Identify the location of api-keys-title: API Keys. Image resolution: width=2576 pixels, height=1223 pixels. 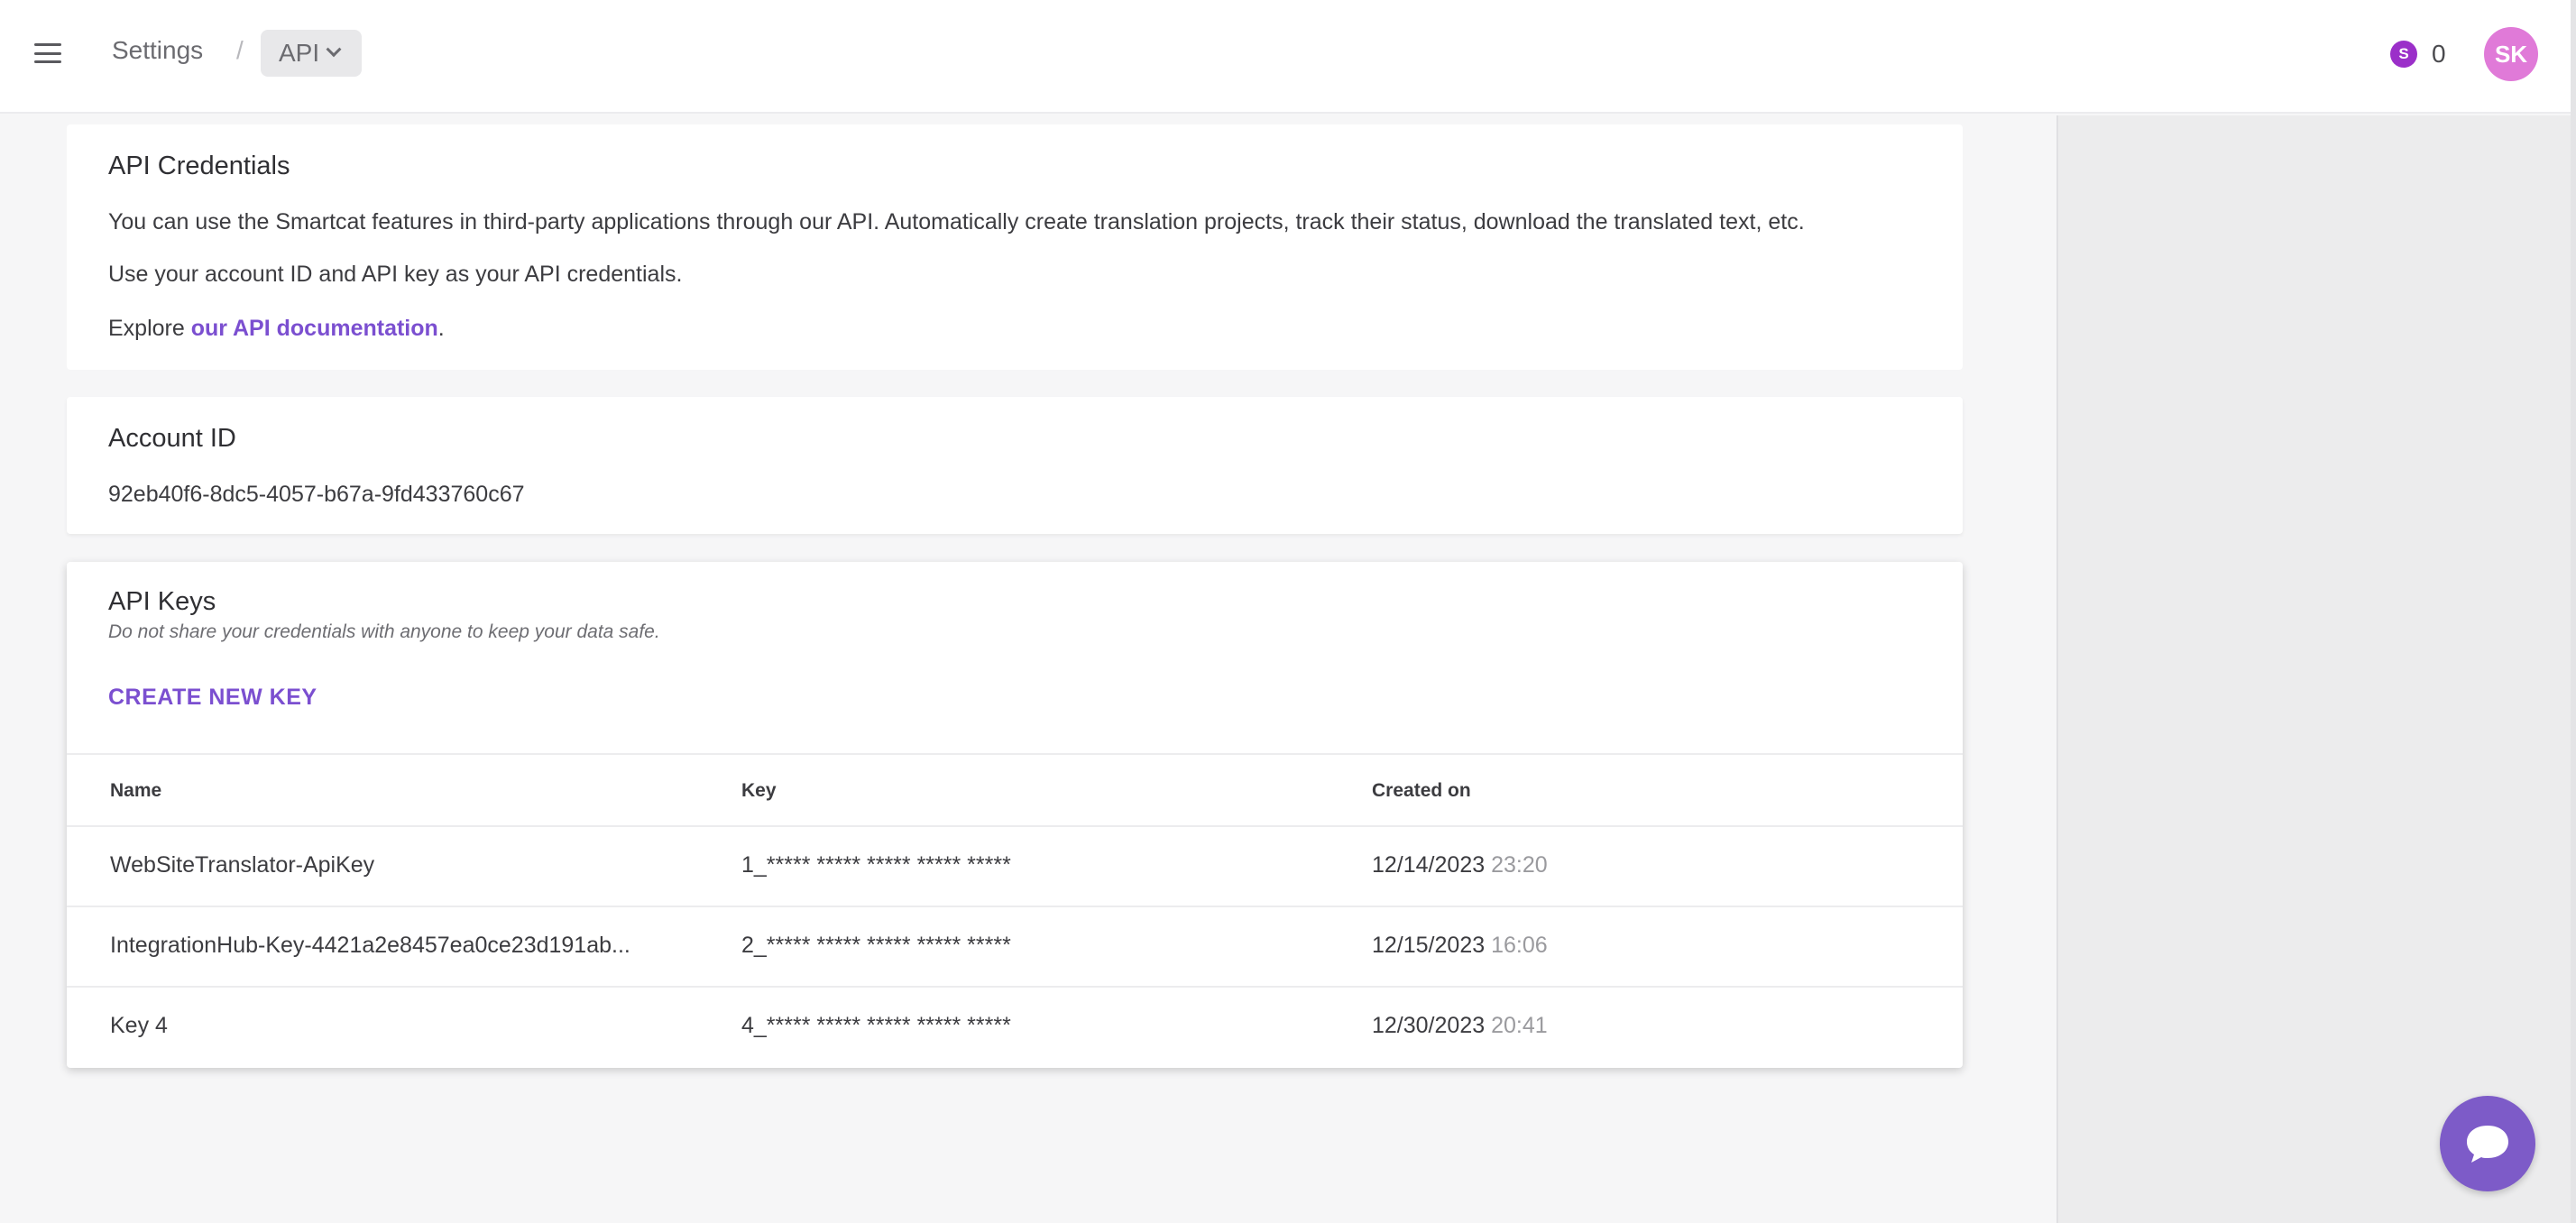
(162, 601).